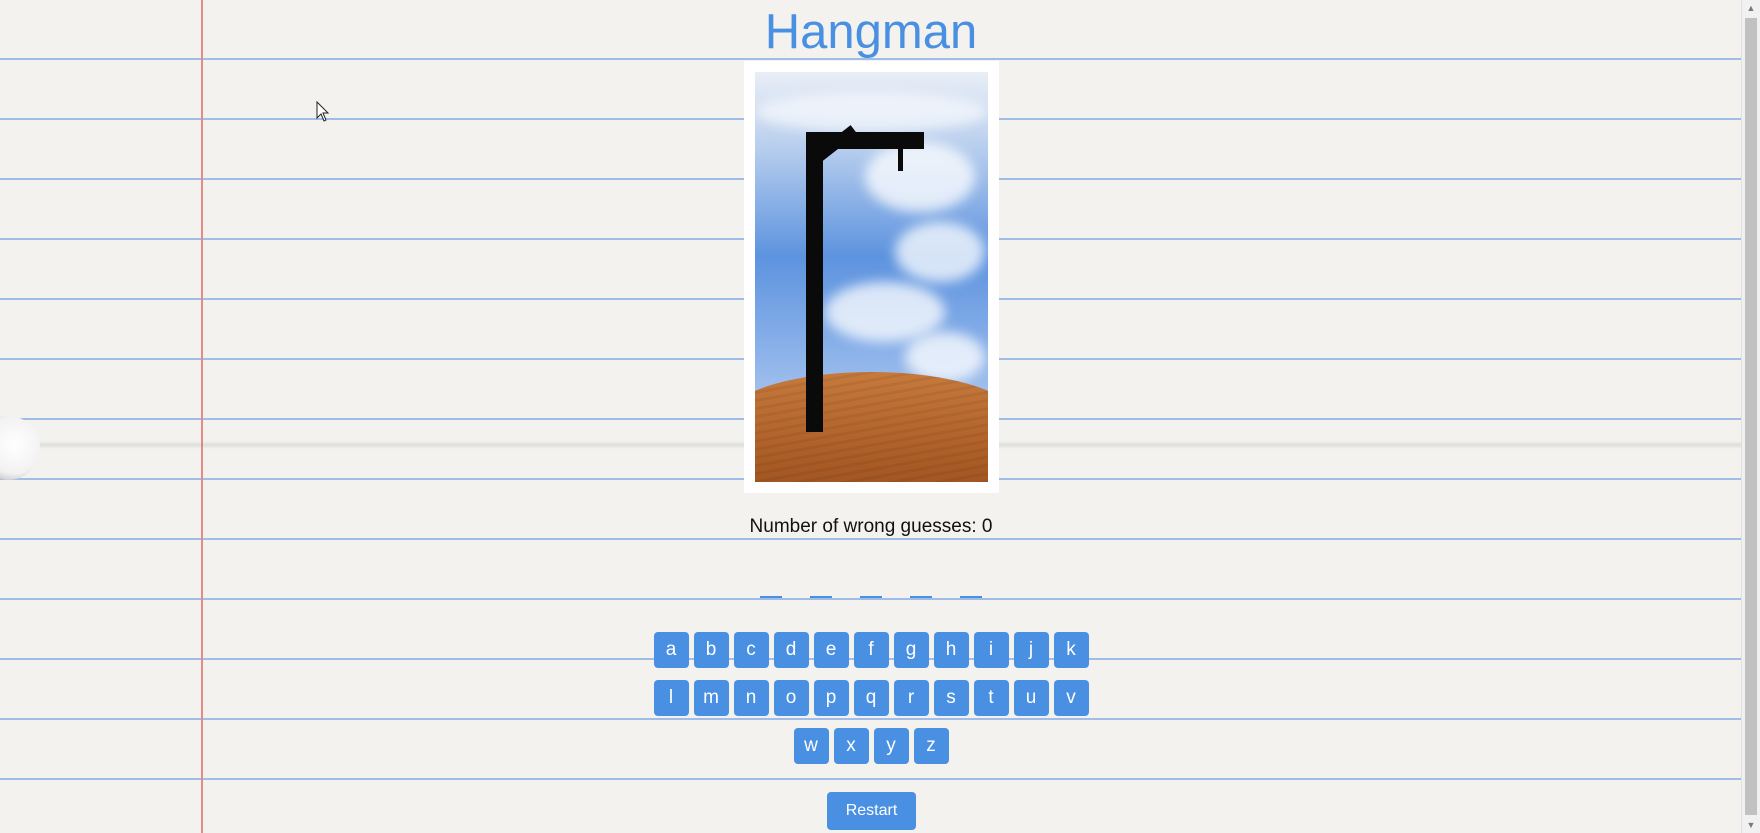  Describe the element at coordinates (711, 698) in the screenshot. I see `letter-key-m: m` at that location.